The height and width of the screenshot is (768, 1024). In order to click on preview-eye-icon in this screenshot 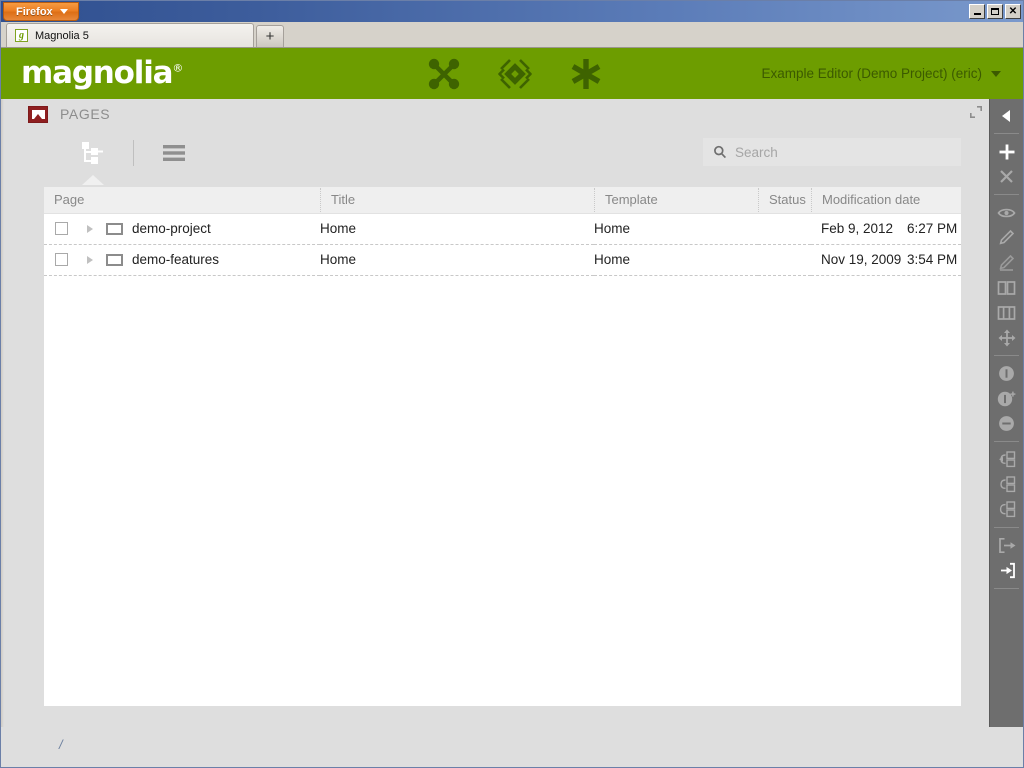, I will do `click(1006, 212)`.